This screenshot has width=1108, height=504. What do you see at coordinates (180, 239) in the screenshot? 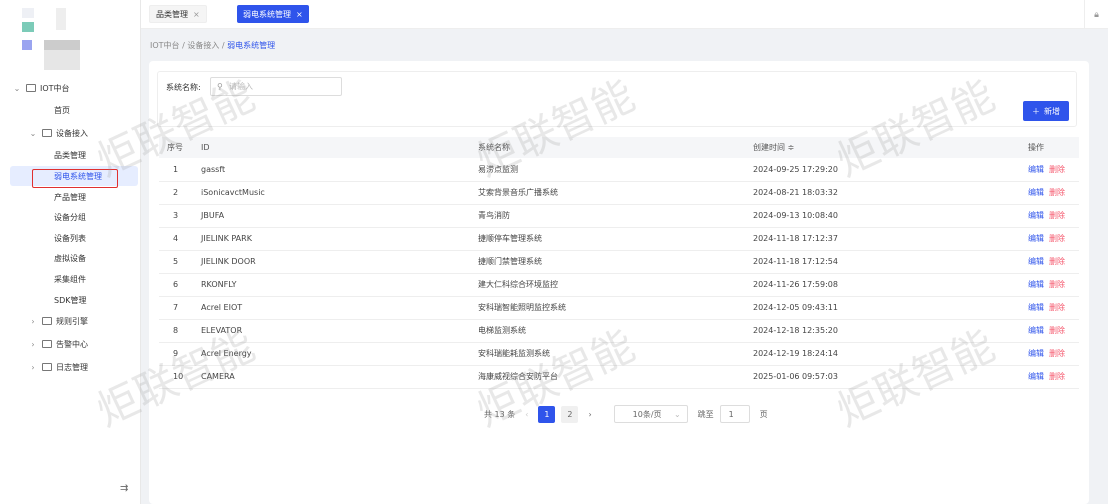
I see `row-index: 4` at bounding box center [180, 239].